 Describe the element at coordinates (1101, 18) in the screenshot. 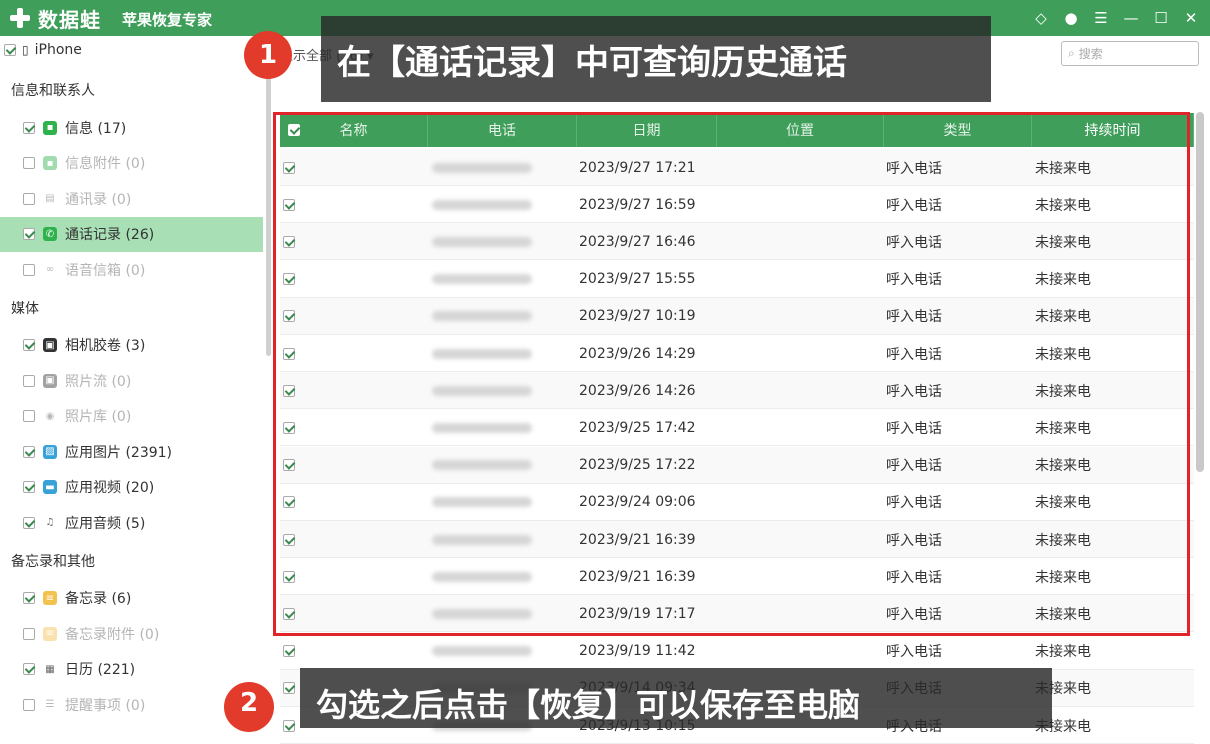

I see `menu-icon: ☰` at that location.